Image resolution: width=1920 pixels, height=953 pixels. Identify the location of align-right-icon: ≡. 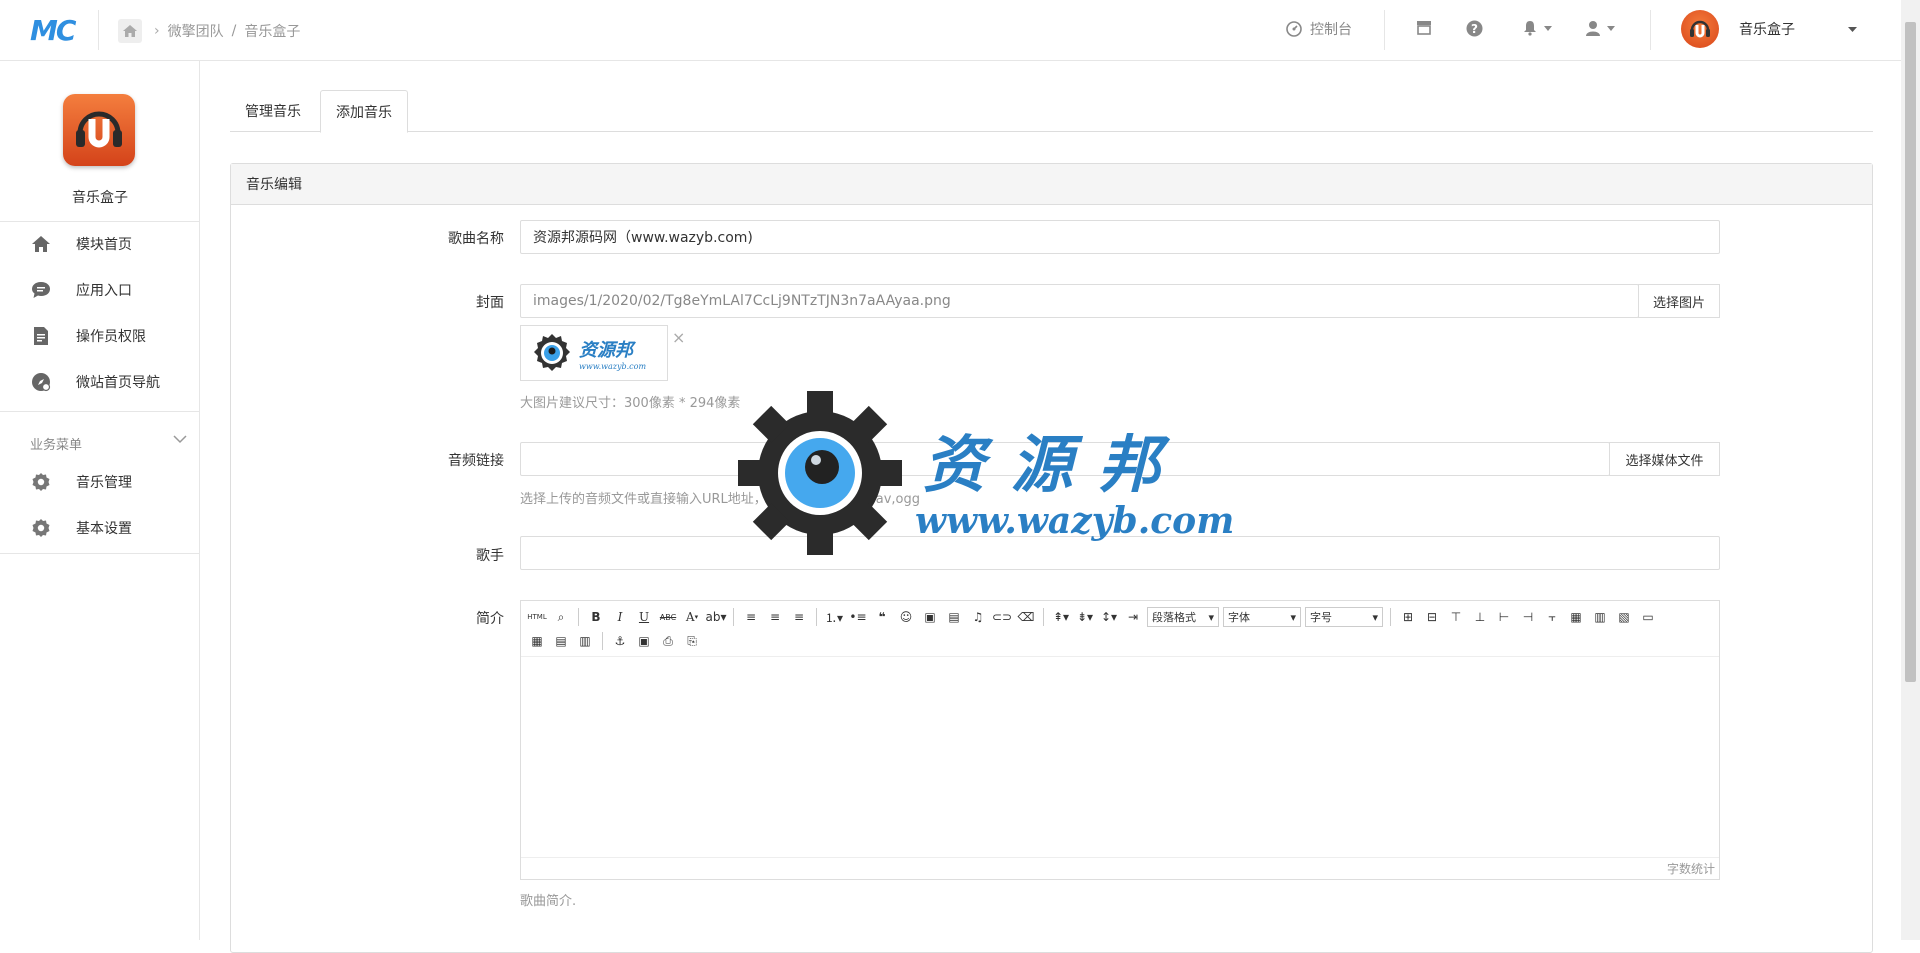
(799, 617).